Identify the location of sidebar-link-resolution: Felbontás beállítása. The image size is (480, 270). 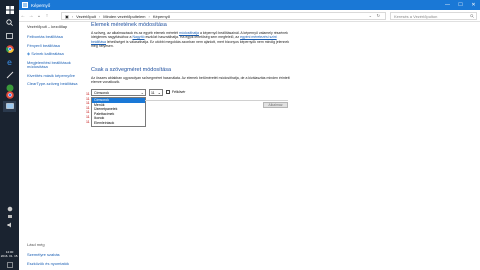
(58, 37).